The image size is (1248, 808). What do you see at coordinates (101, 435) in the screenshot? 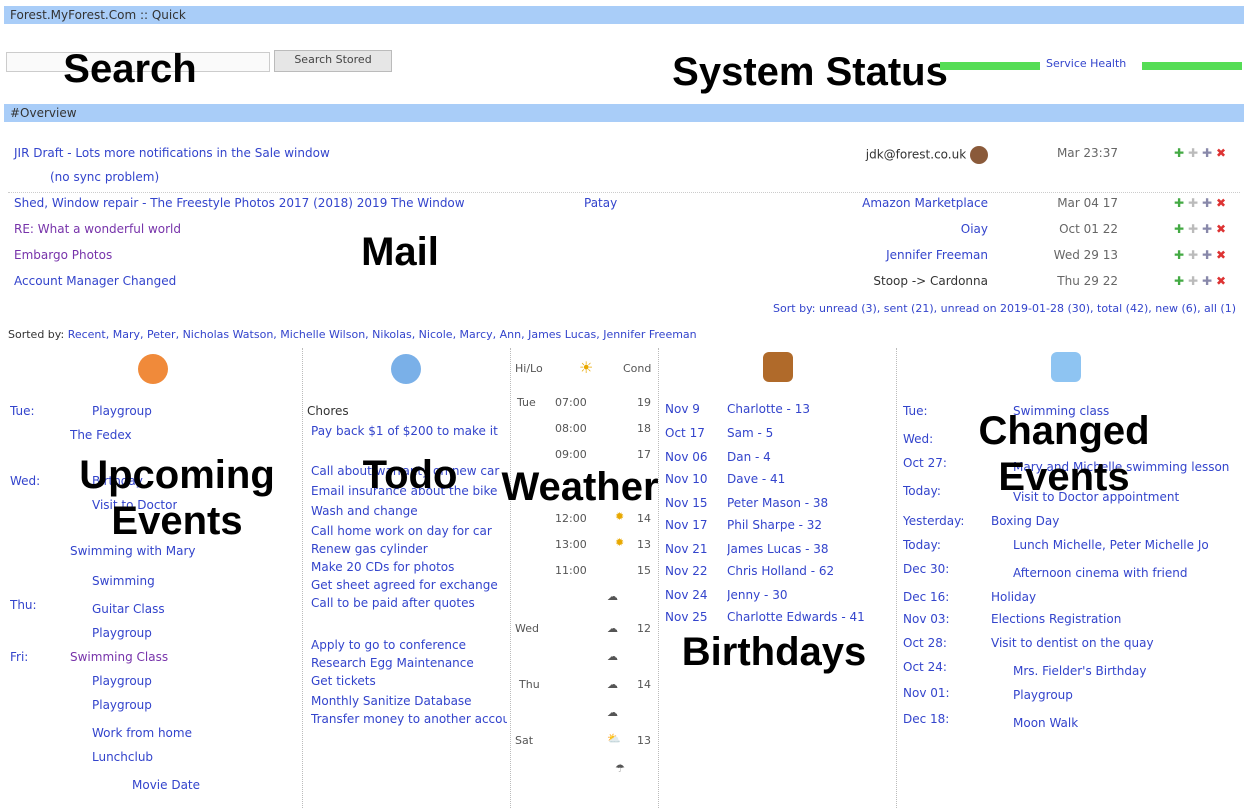
I see `event-item: The Fedex` at bounding box center [101, 435].